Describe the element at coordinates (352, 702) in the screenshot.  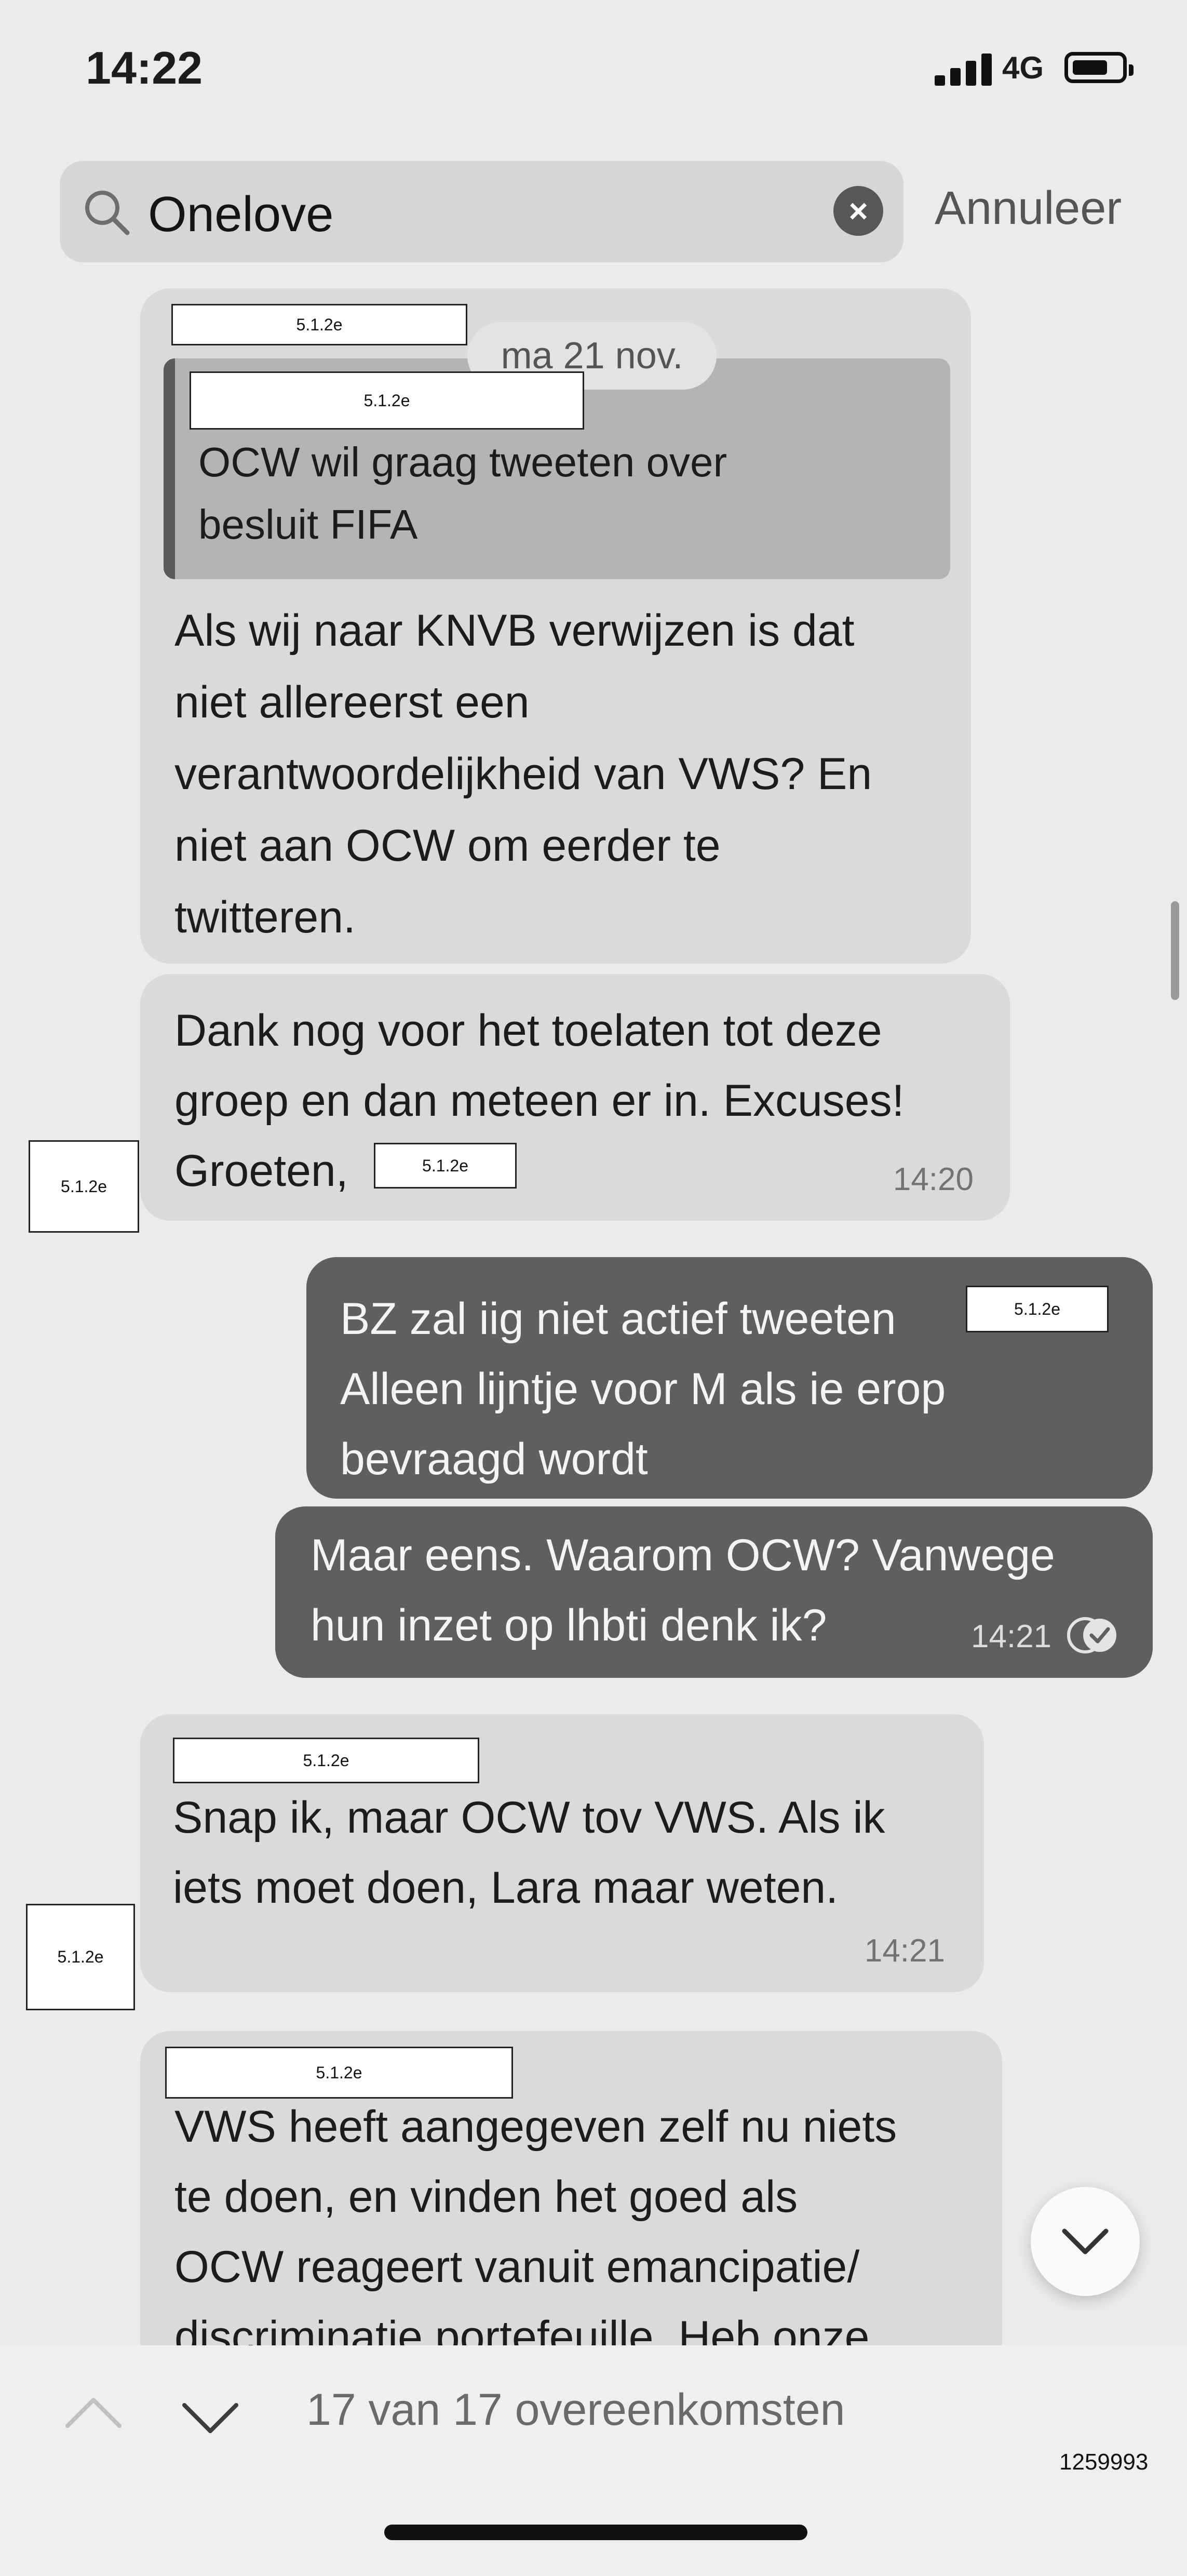
I see `message-line: niet allereerst een` at that location.